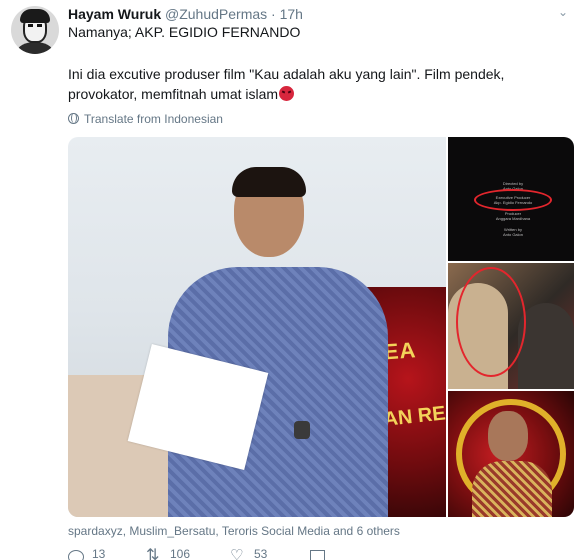 The image size is (586, 560). What do you see at coordinates (563, 12) in the screenshot?
I see `chevron-down-icon: ⌄` at bounding box center [563, 12].